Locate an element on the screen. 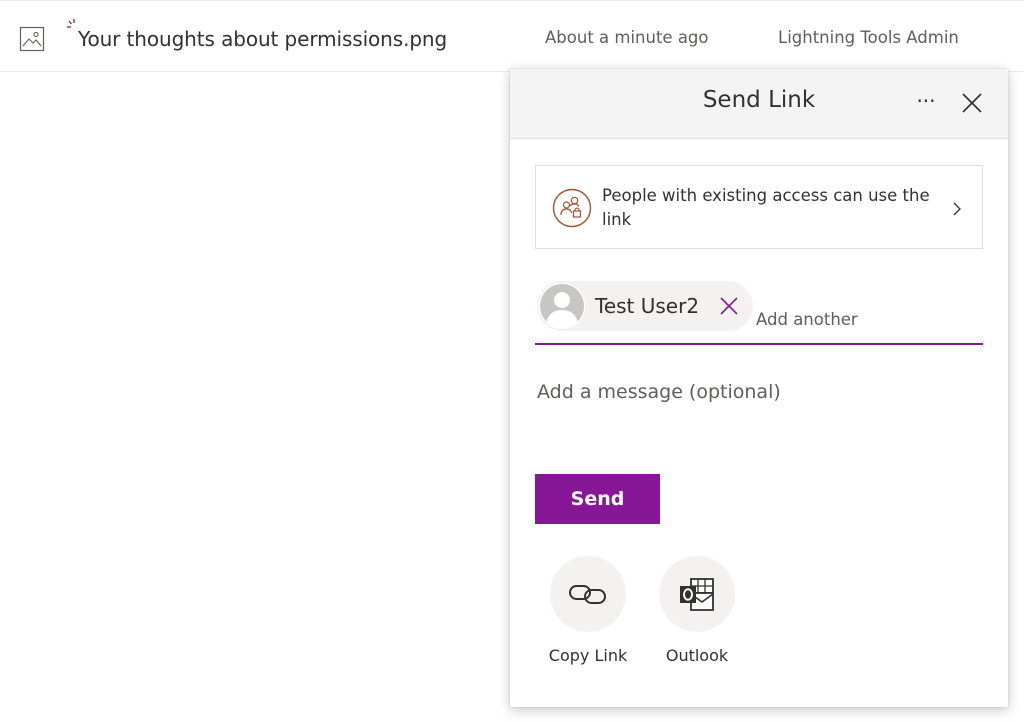  close-icon is located at coordinates (972, 103).